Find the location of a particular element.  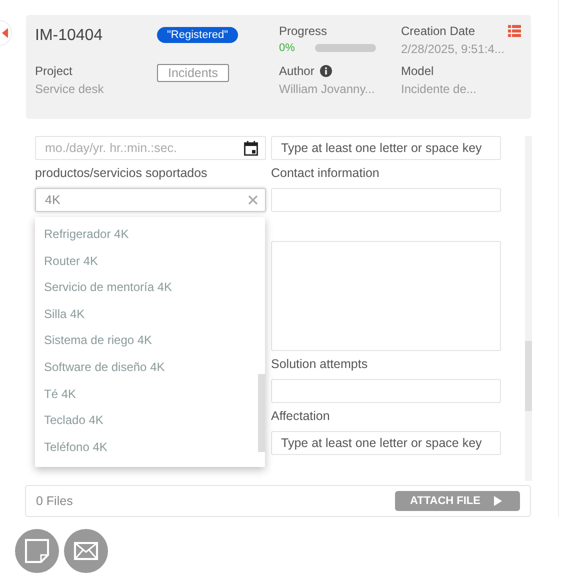

dropdown-option: Software de diseño 4K is located at coordinates (104, 373).